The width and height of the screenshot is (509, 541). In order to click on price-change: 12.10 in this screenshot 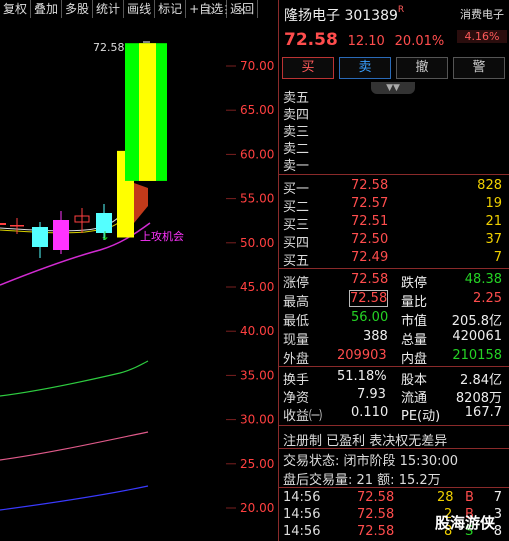, I will do `click(366, 41)`.